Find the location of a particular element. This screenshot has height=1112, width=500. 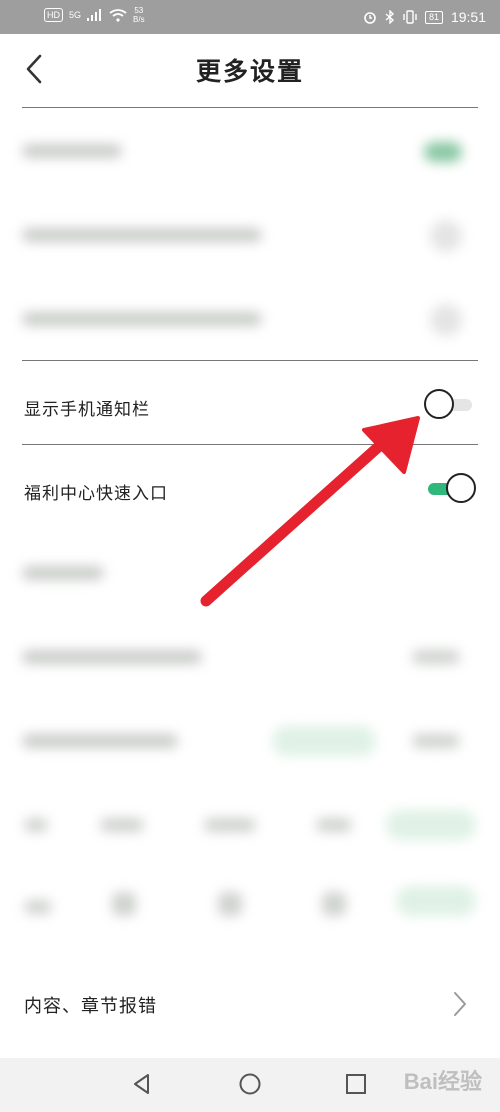

status-right: 81 19:51 is located at coordinates (424, 17).